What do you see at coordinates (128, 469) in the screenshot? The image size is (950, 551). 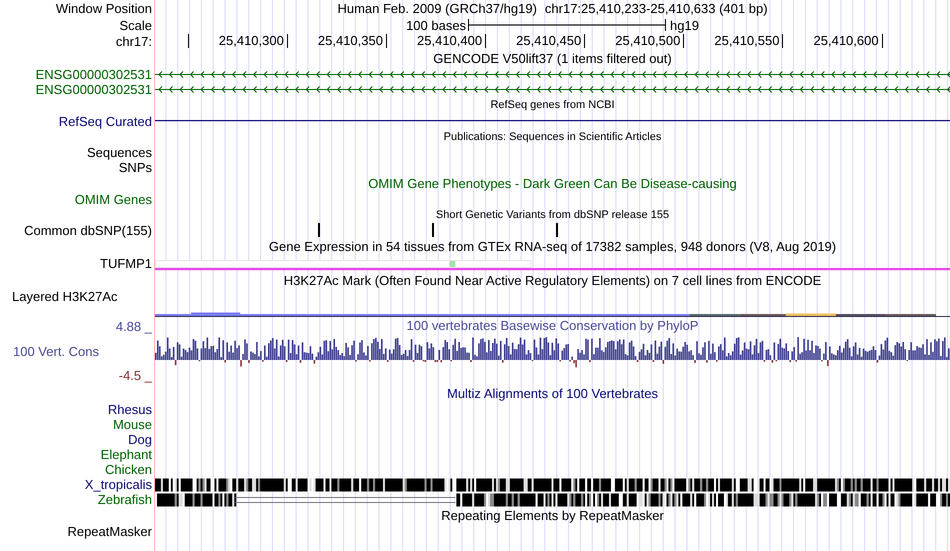 I see `track-label: Chicken` at bounding box center [128, 469].